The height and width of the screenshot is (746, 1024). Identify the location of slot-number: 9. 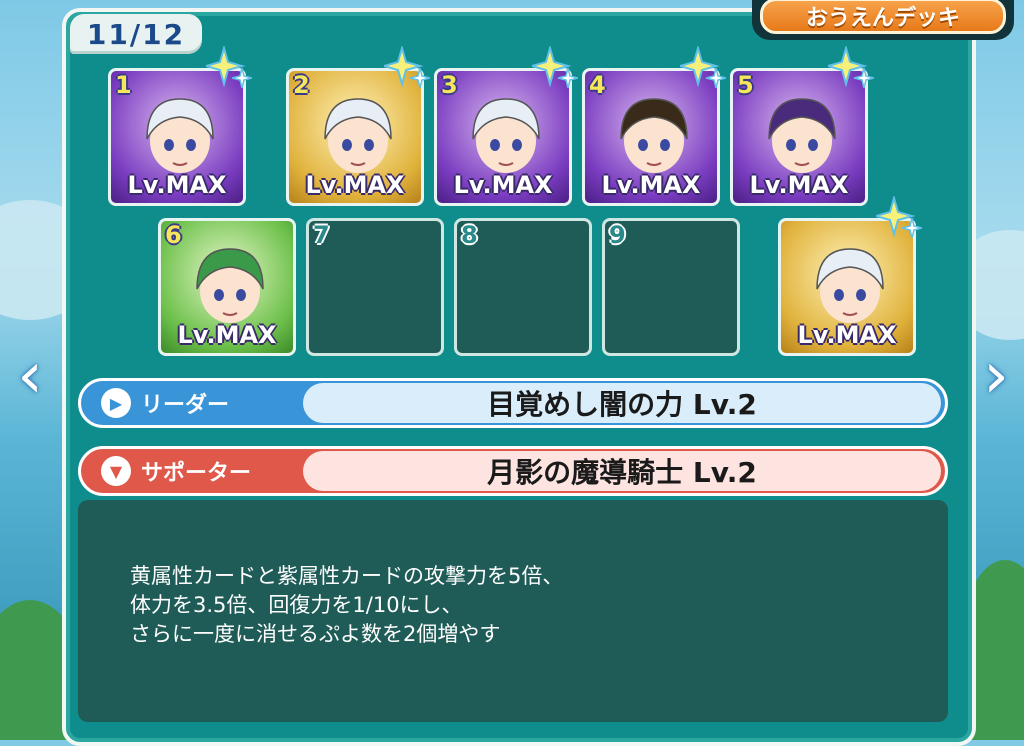
(617, 235).